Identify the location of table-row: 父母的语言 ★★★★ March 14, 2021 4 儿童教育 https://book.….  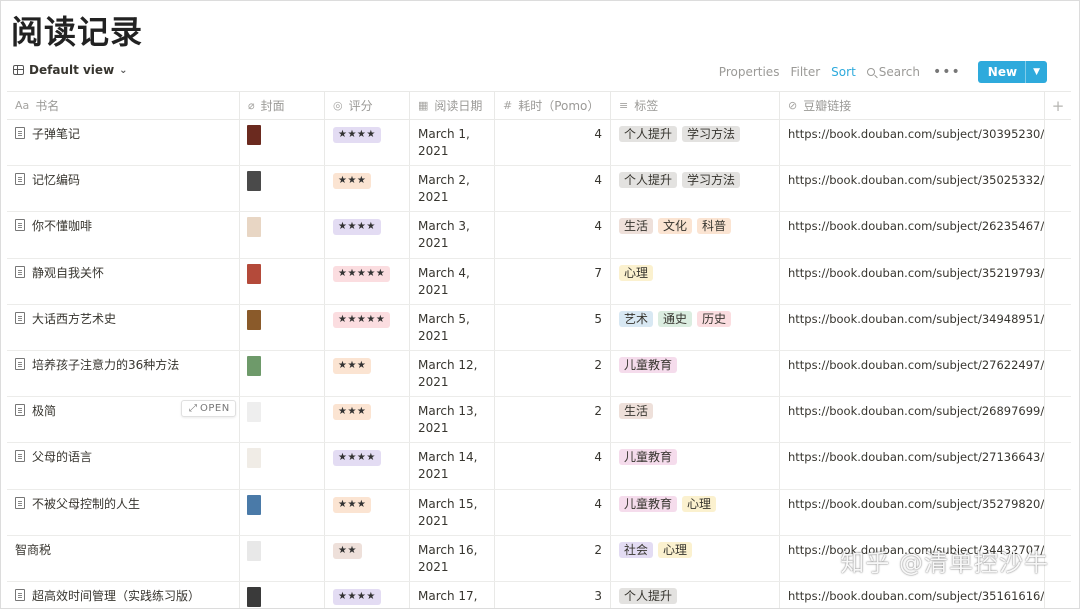
(539, 466).